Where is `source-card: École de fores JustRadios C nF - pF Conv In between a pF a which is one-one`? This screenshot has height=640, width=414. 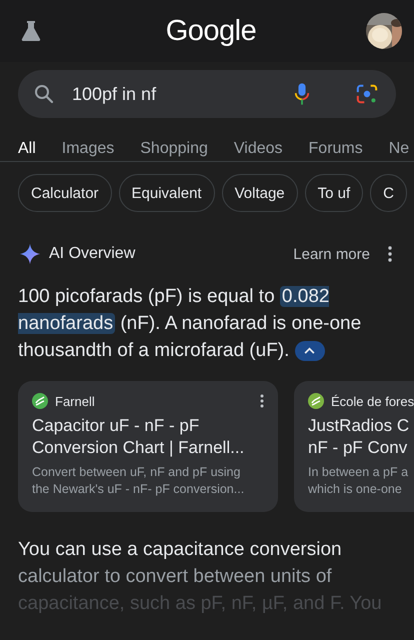 source-card: École de fores JustRadios C nF - pF Conv In between a pF a which is one-one is located at coordinates (354, 446).